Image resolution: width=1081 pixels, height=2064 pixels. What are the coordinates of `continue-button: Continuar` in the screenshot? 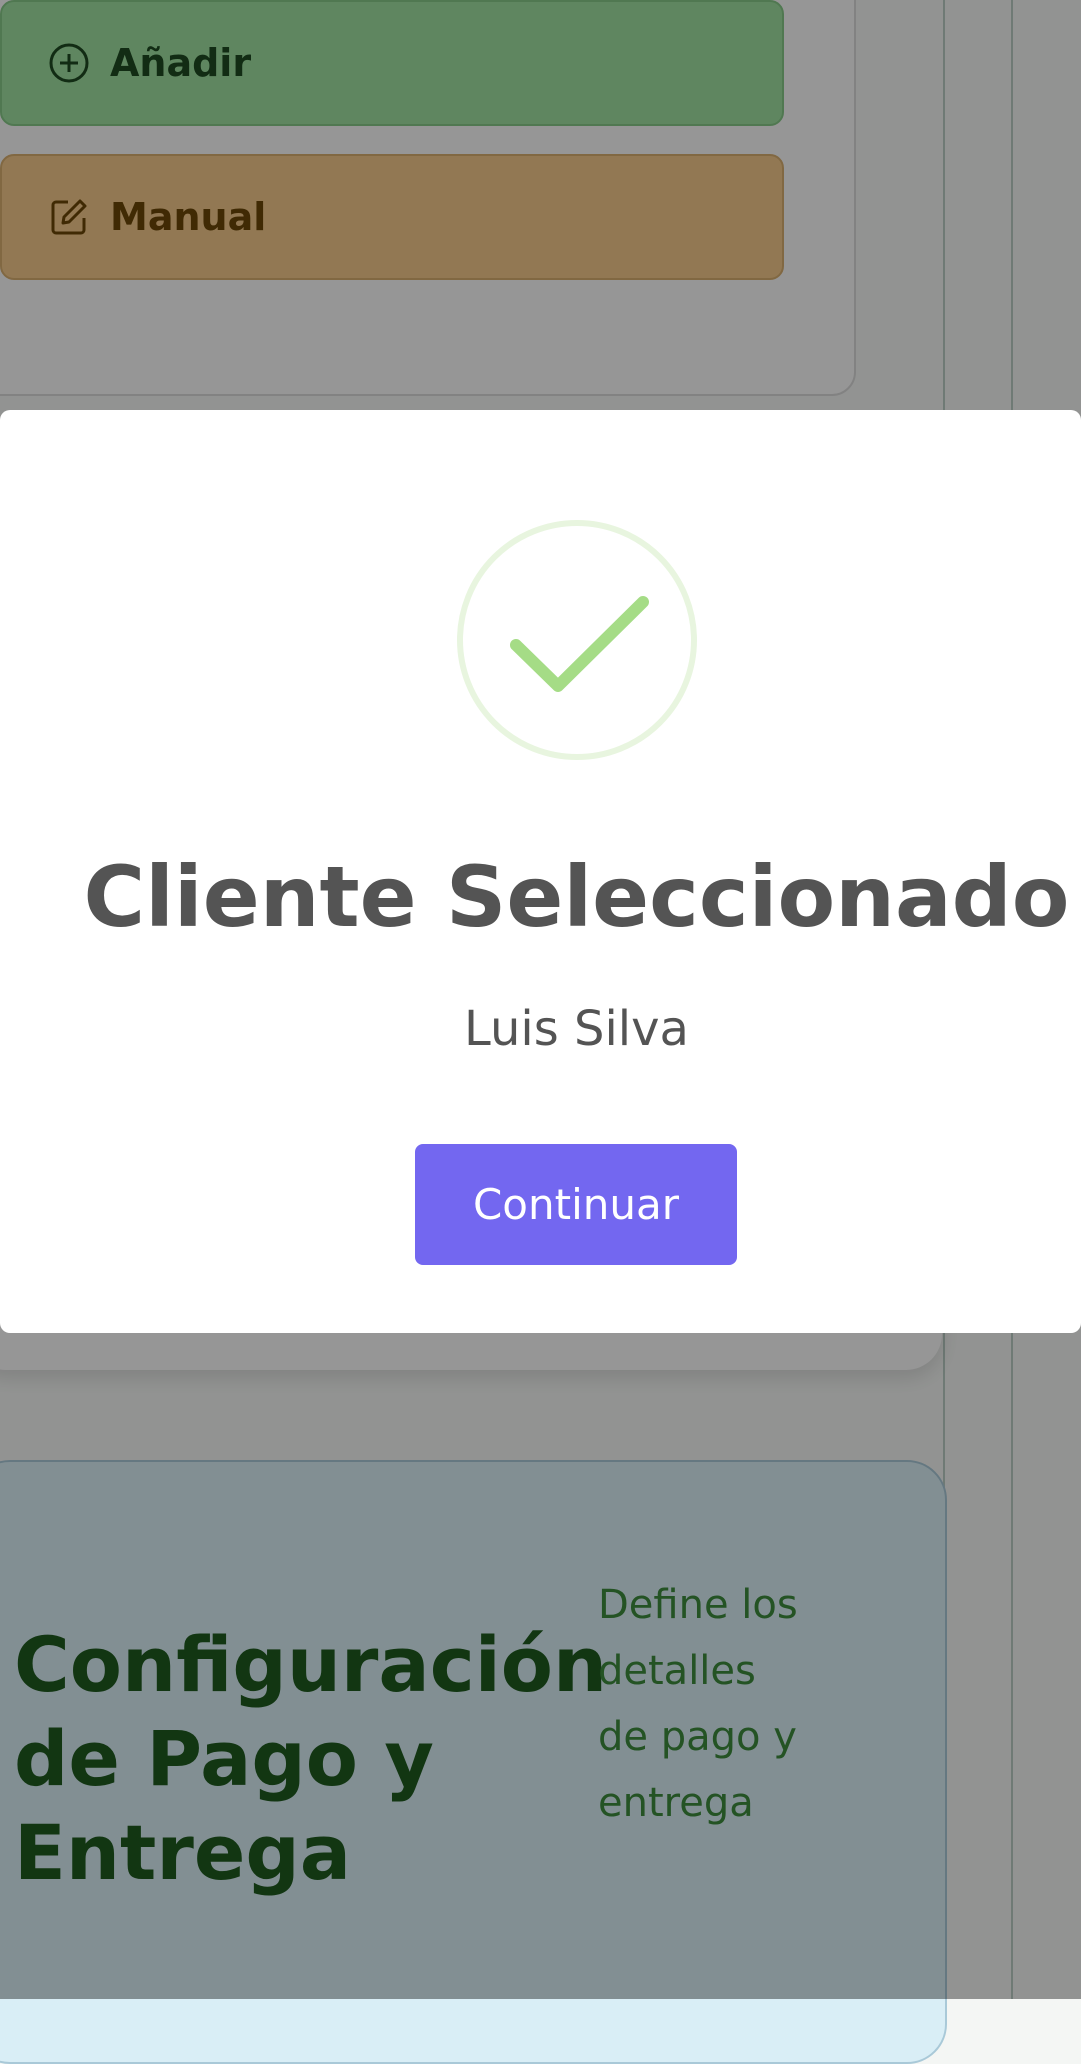 It's located at (576, 1204).